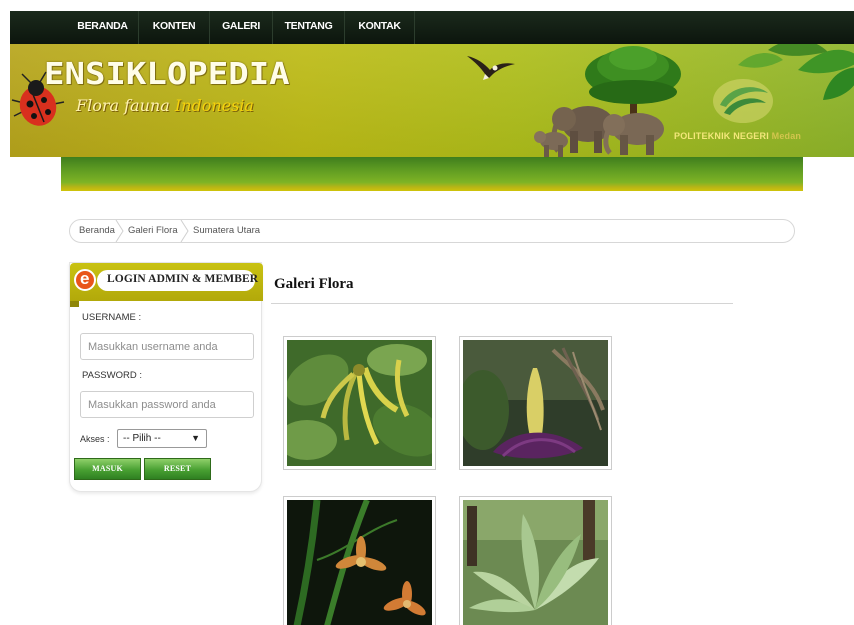  I want to click on top-navigation: BERANDA KONTEN GALERI TENTANG KONTAK, so click(432, 27).